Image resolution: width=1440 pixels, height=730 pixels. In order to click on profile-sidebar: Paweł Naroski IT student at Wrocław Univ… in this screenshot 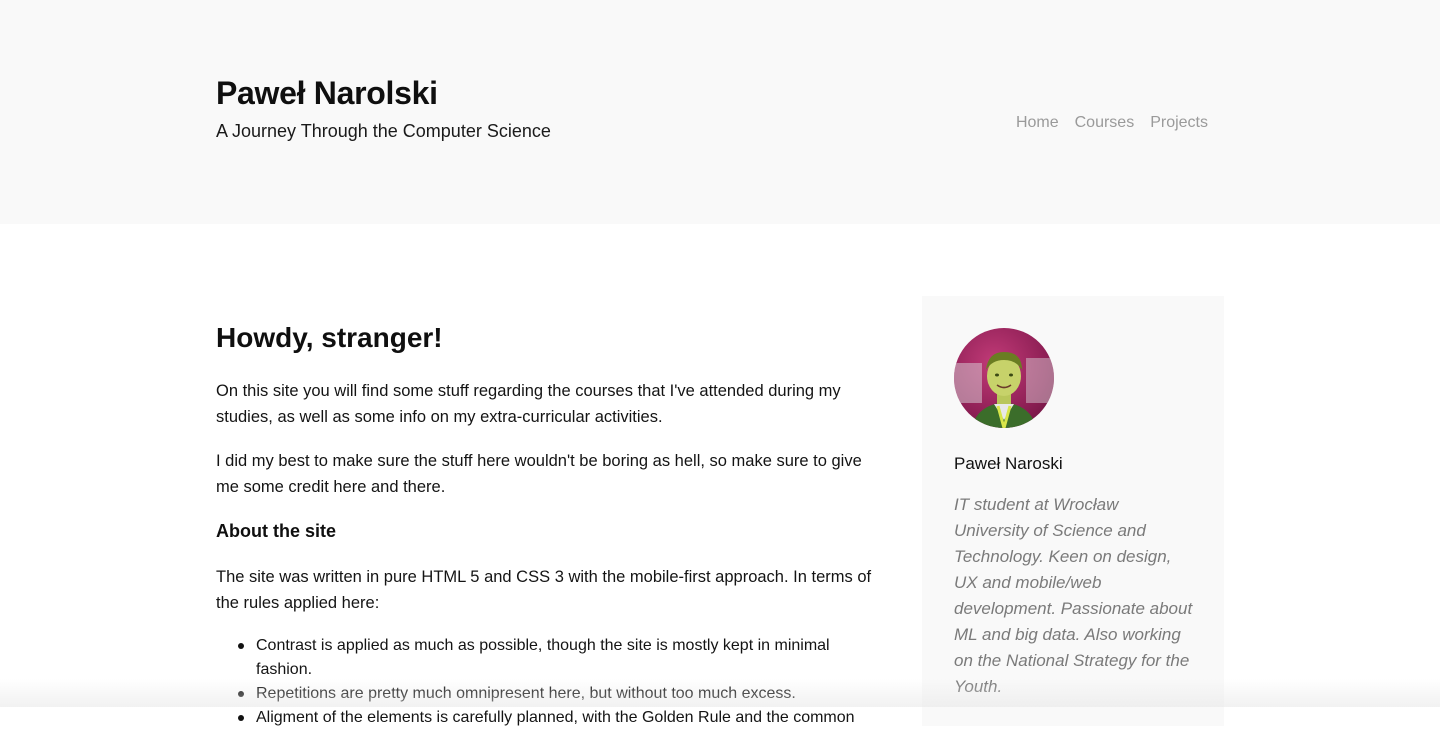, I will do `click(1073, 511)`.